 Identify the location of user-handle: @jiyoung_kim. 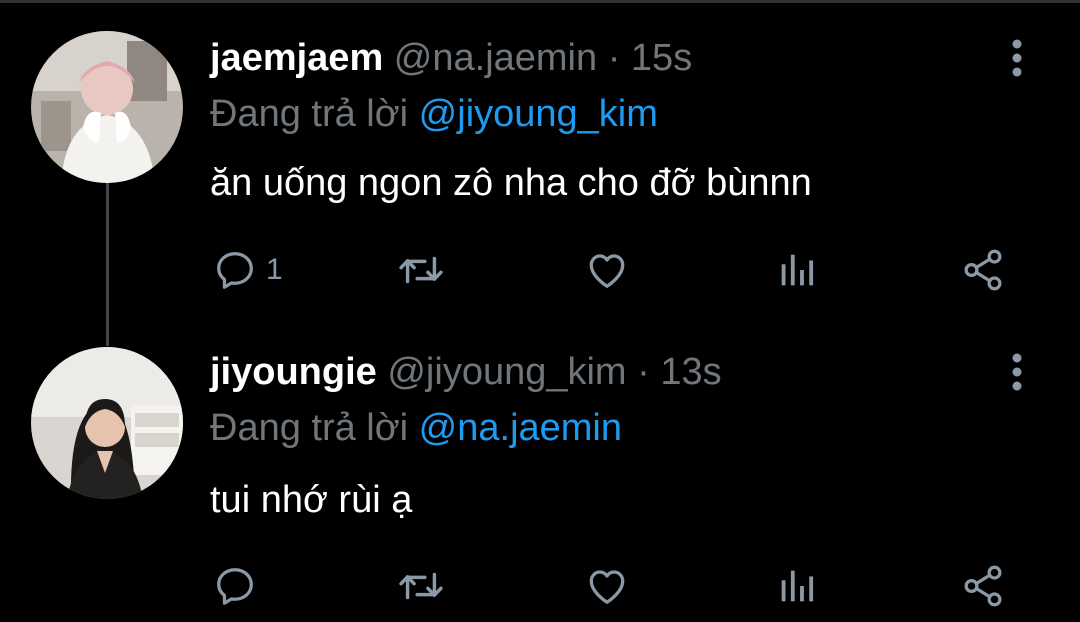
(506, 372).